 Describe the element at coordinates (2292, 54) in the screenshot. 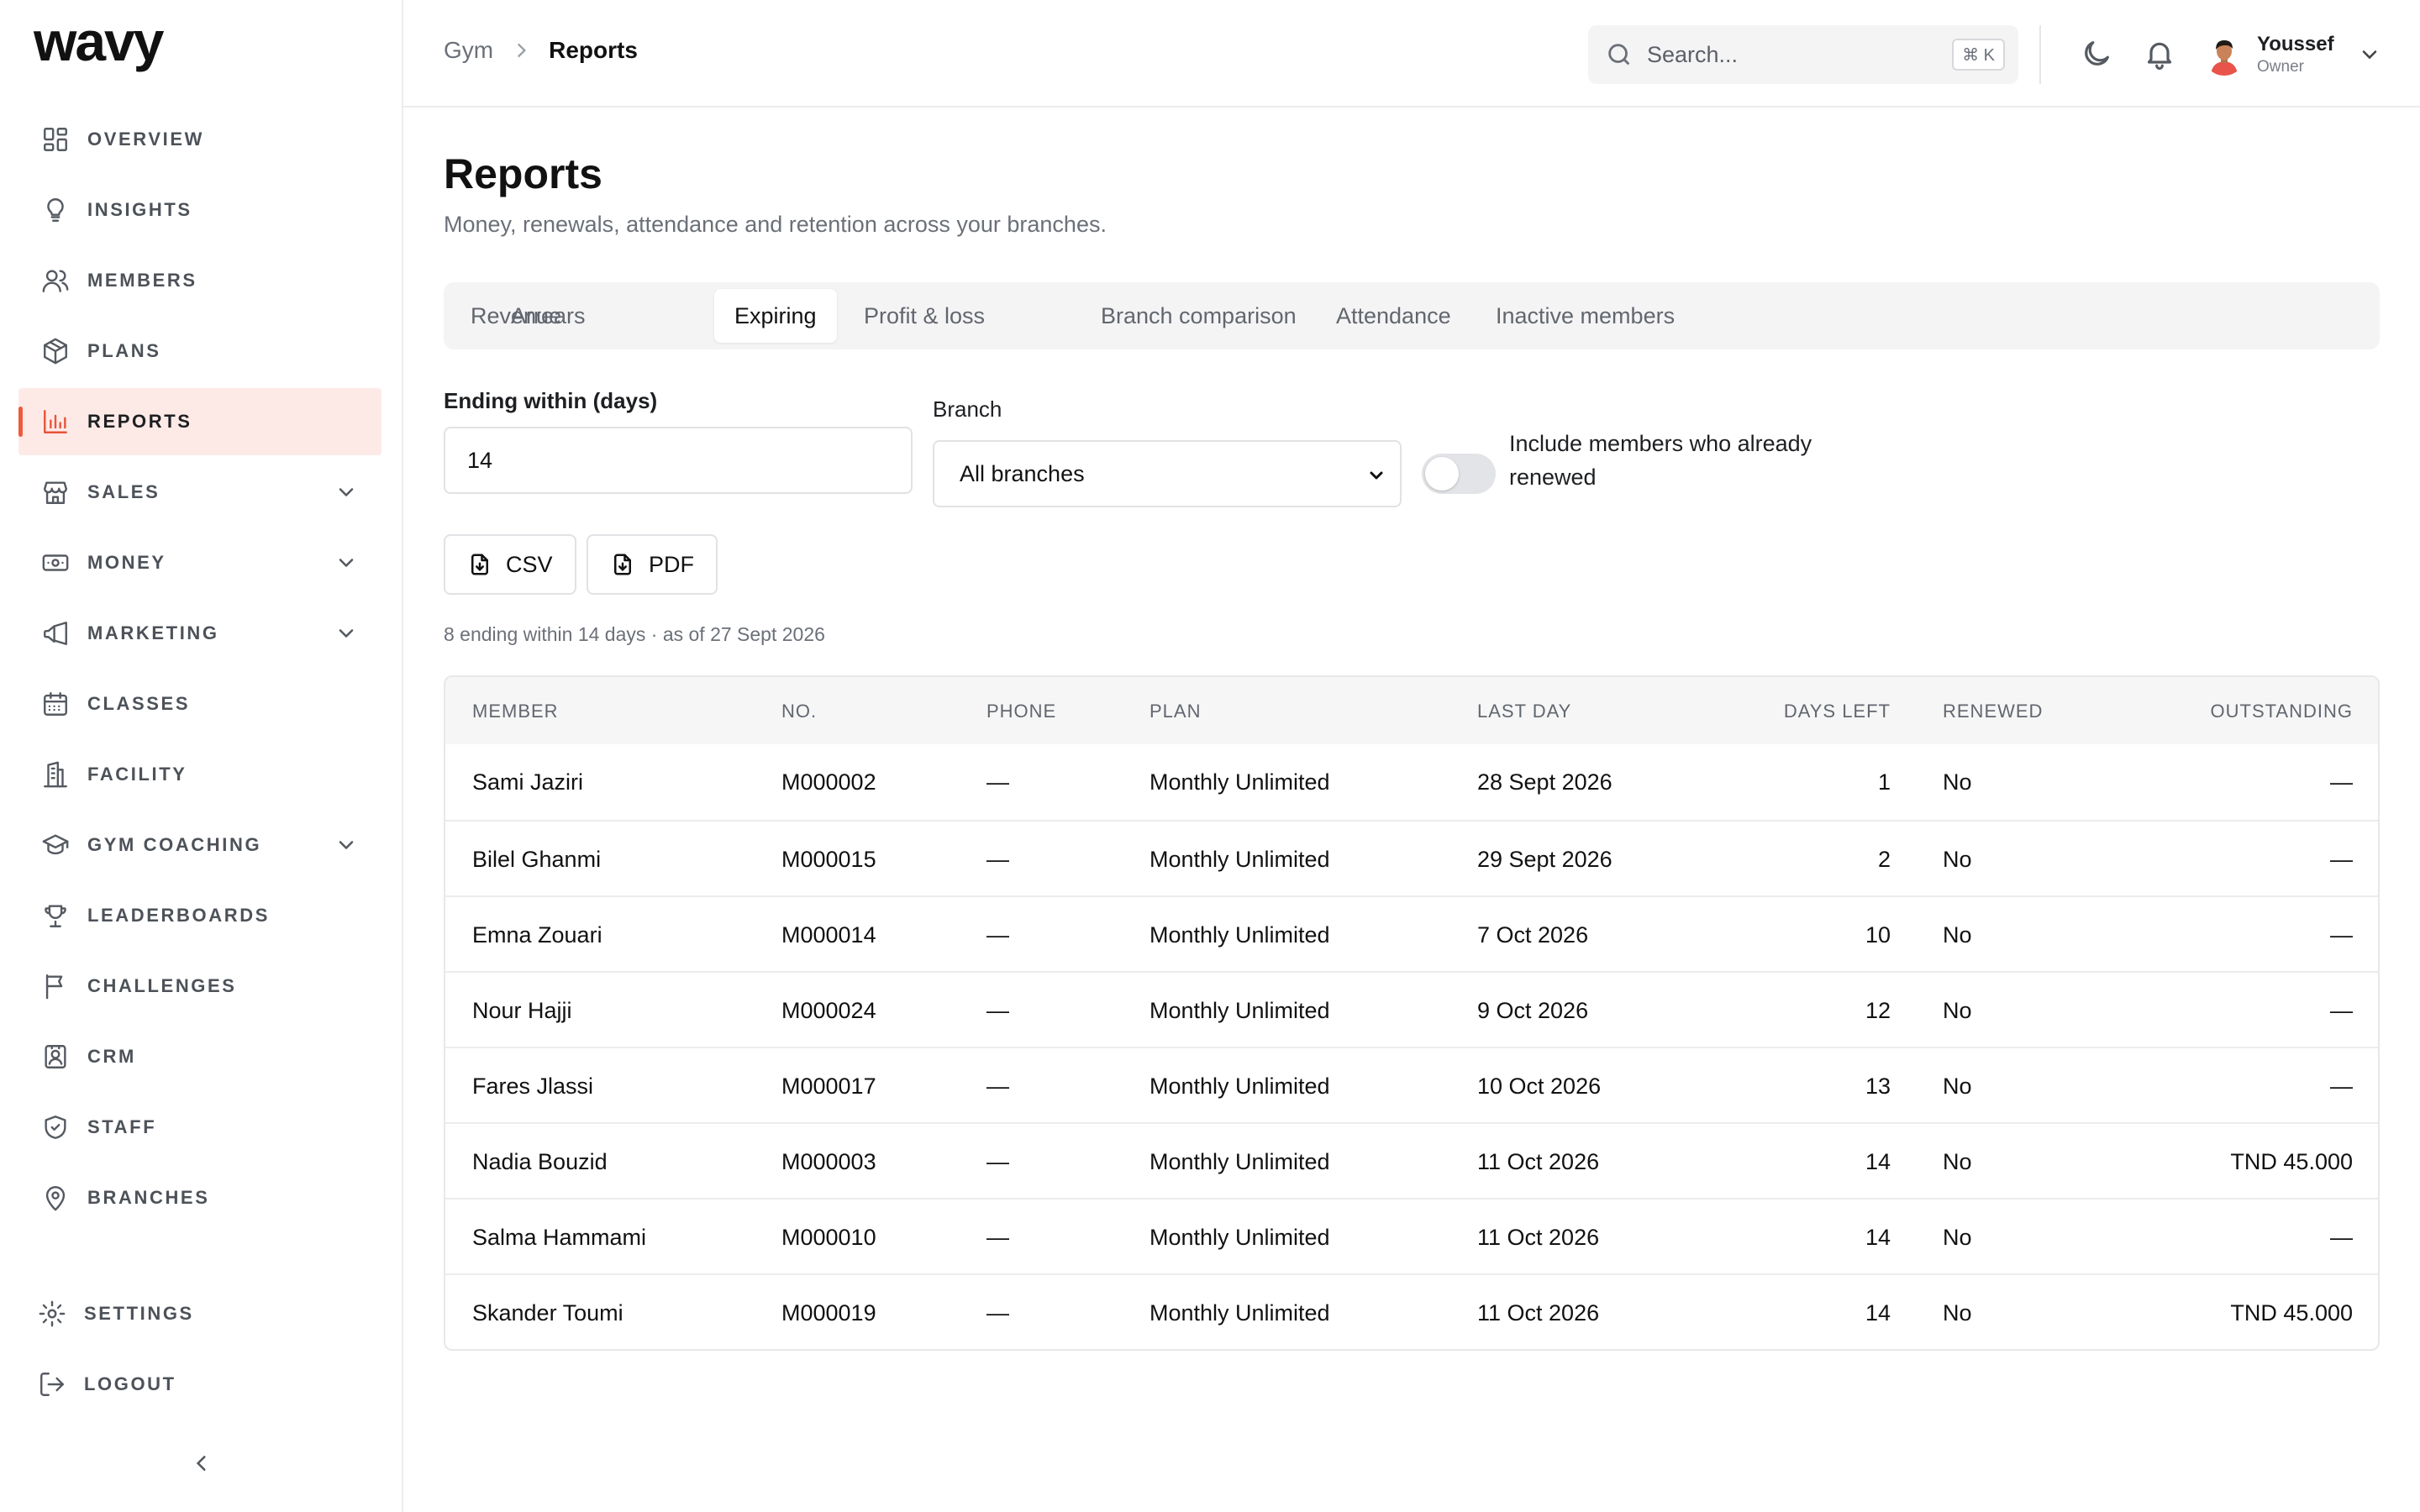

I see `user-menu: Youssef Owner` at that location.